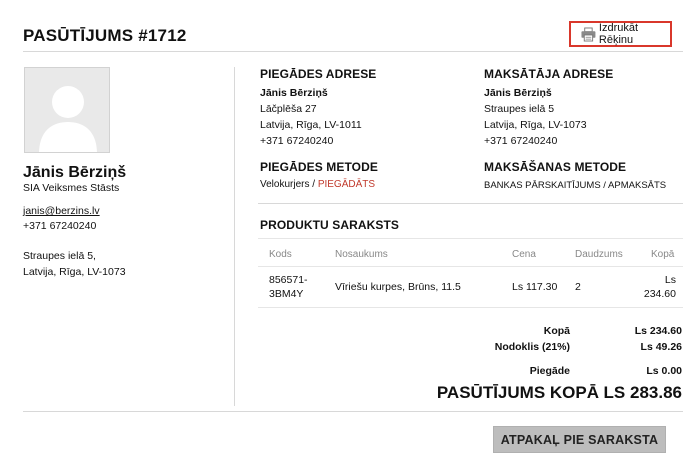  I want to click on column-divider, so click(234, 236).